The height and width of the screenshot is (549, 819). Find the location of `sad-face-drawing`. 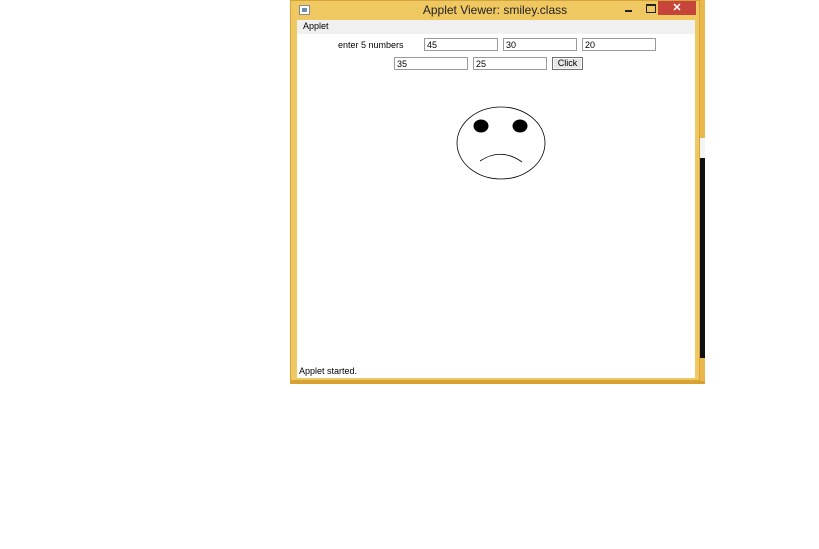

sad-face-drawing is located at coordinates (501, 143).